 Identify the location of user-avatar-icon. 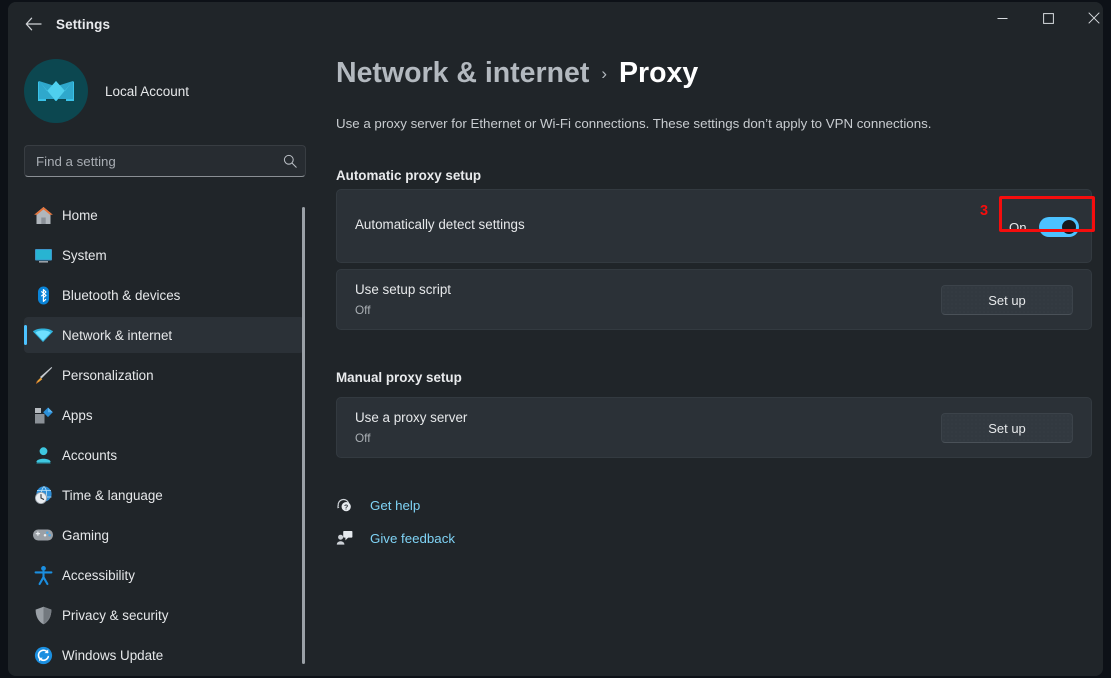
(56, 91).